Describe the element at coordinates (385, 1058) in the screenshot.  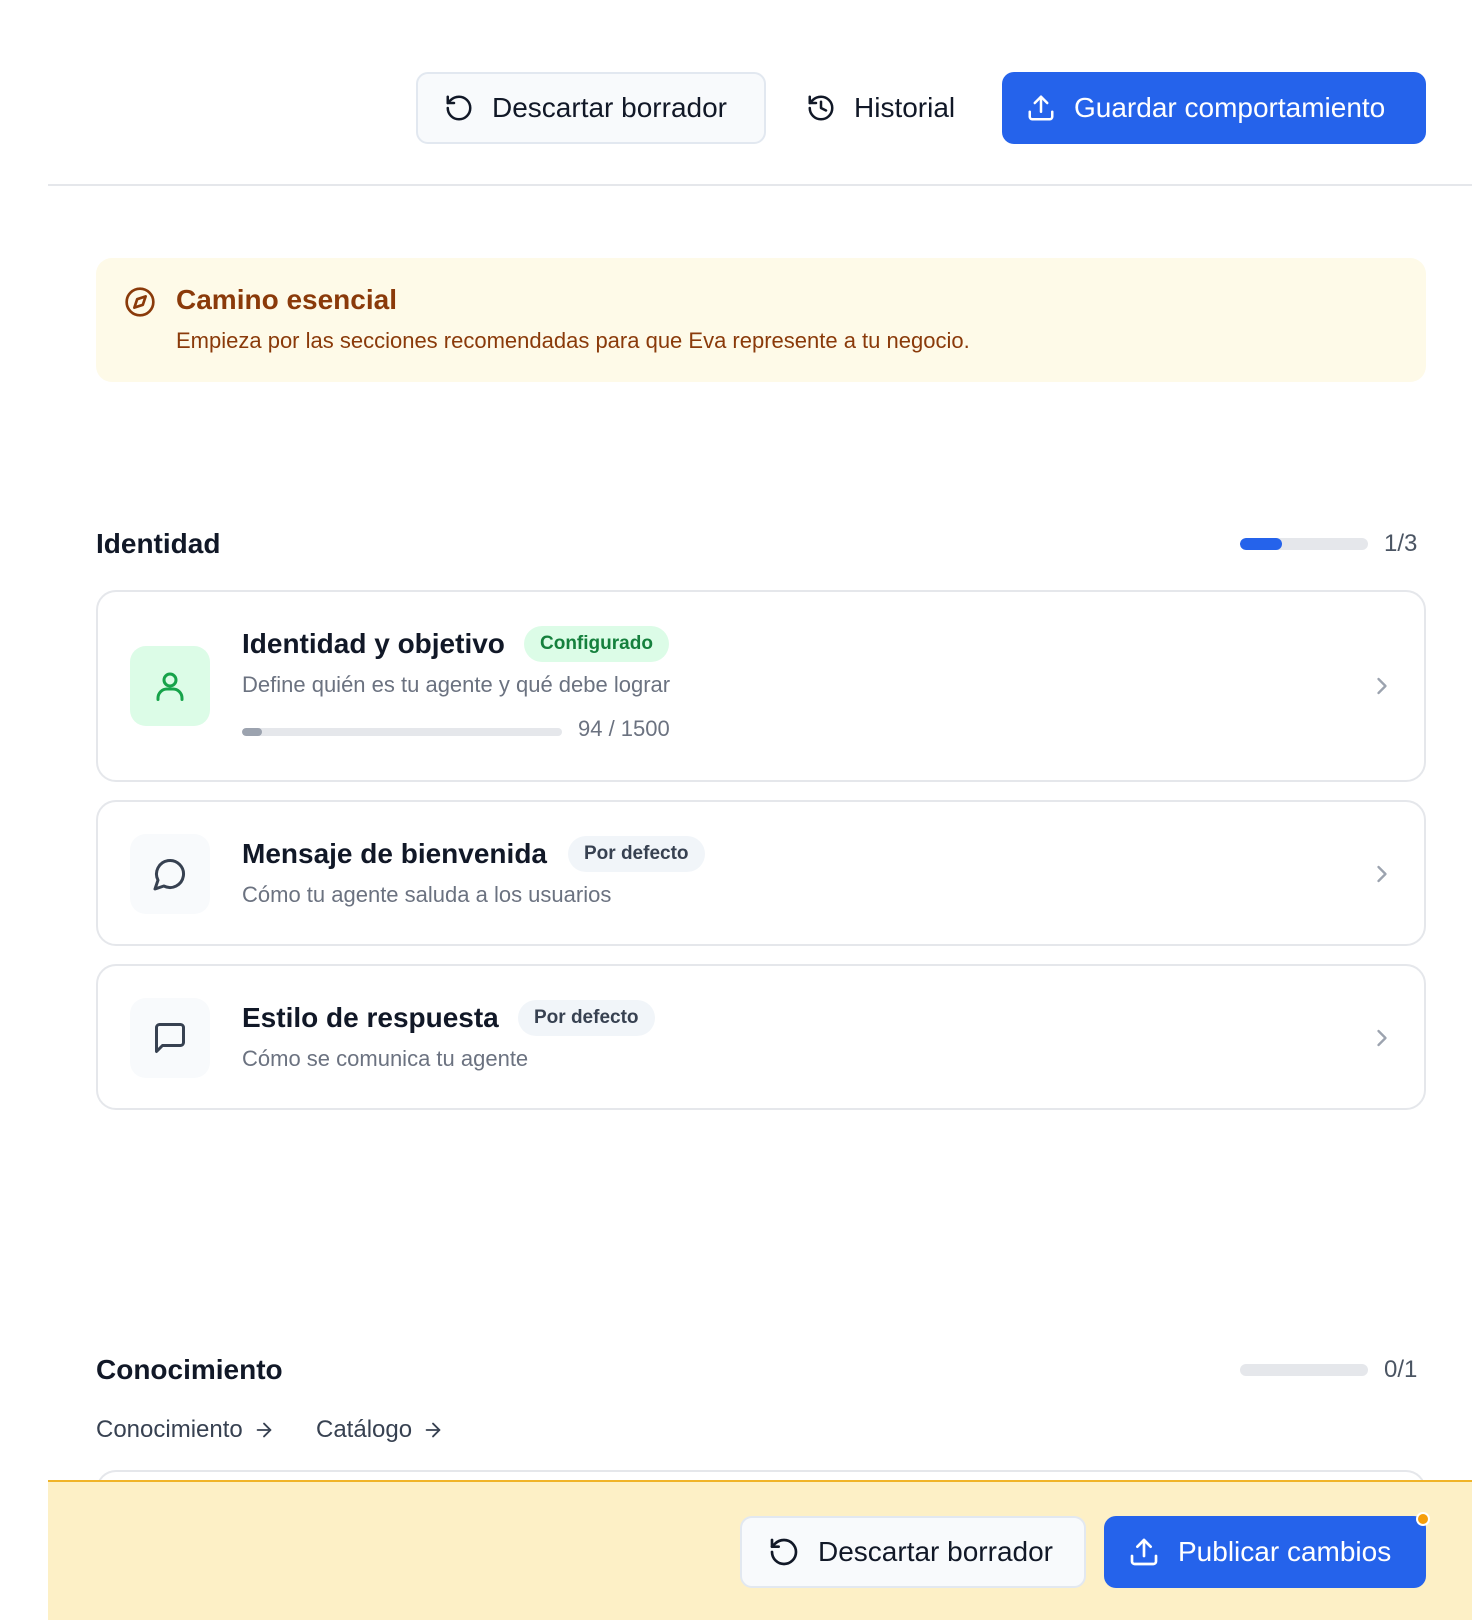
I see `card-subtitle: Cómo se comunica tu agente` at that location.